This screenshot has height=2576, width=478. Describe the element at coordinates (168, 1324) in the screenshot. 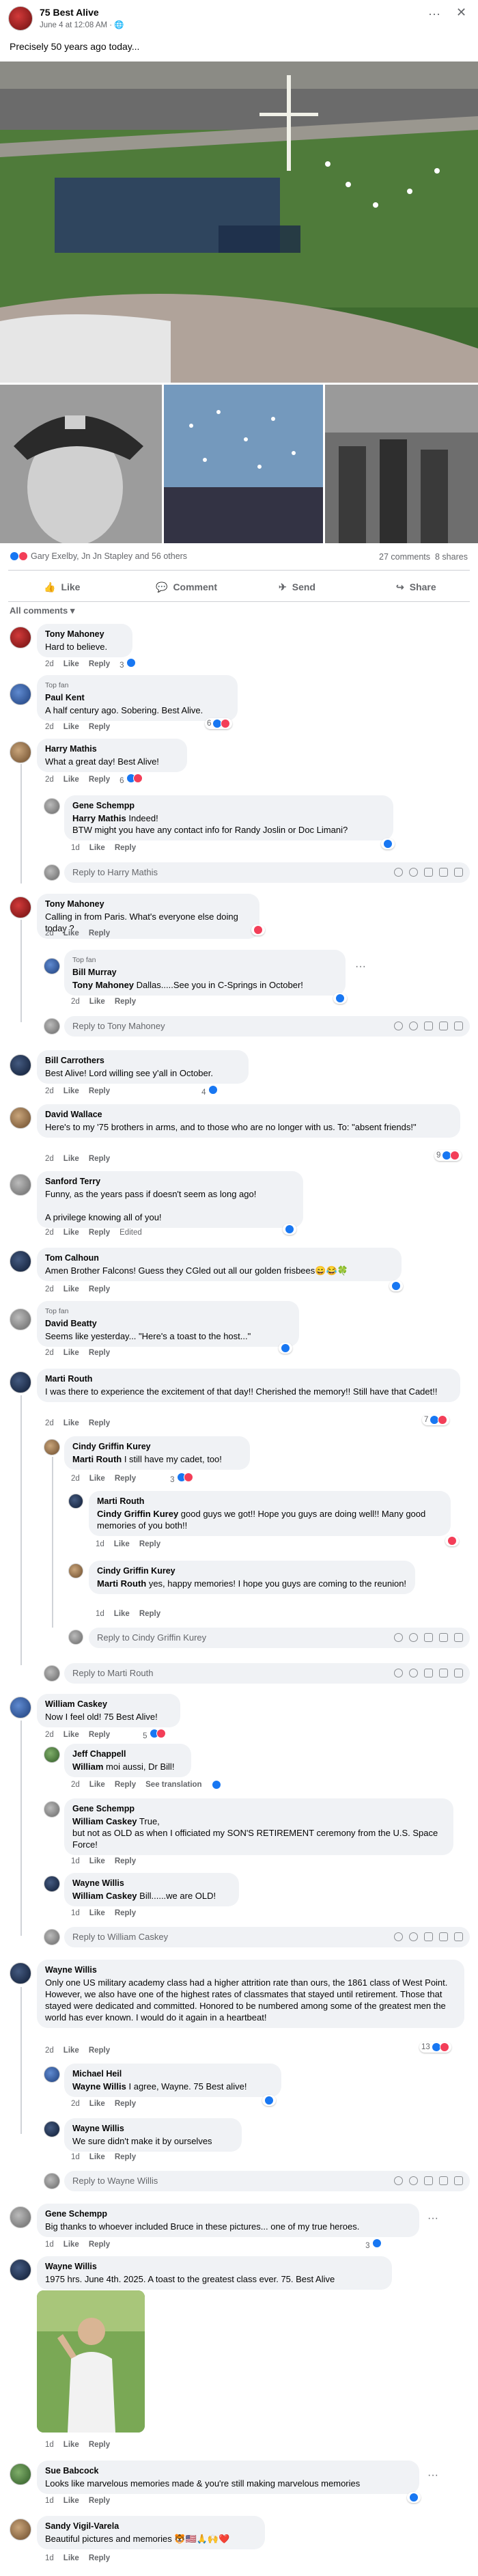

I see `comment-author: David Beatty` at that location.